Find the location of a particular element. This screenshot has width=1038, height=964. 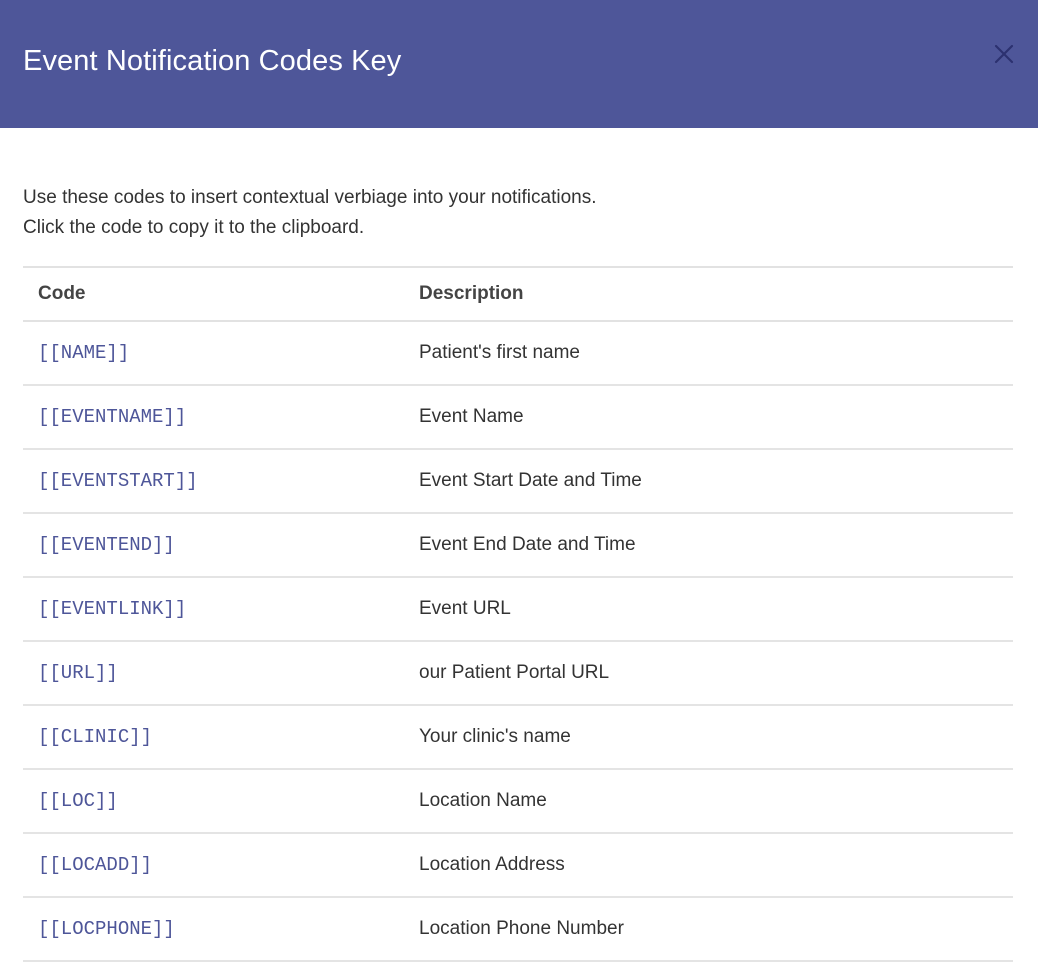

code-description: Location Address is located at coordinates (708, 865).